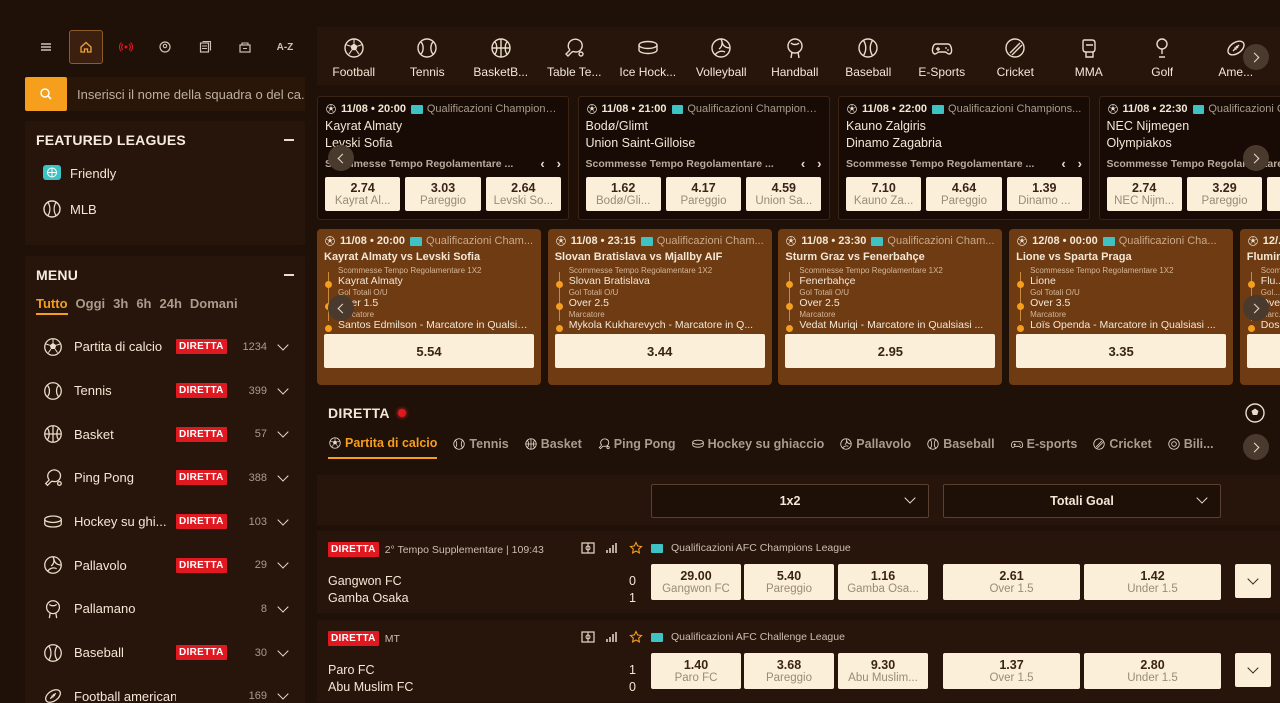 This screenshot has height=703, width=1280. What do you see at coordinates (383, 444) in the screenshot?
I see `live-tab: Partita di calcio` at bounding box center [383, 444].